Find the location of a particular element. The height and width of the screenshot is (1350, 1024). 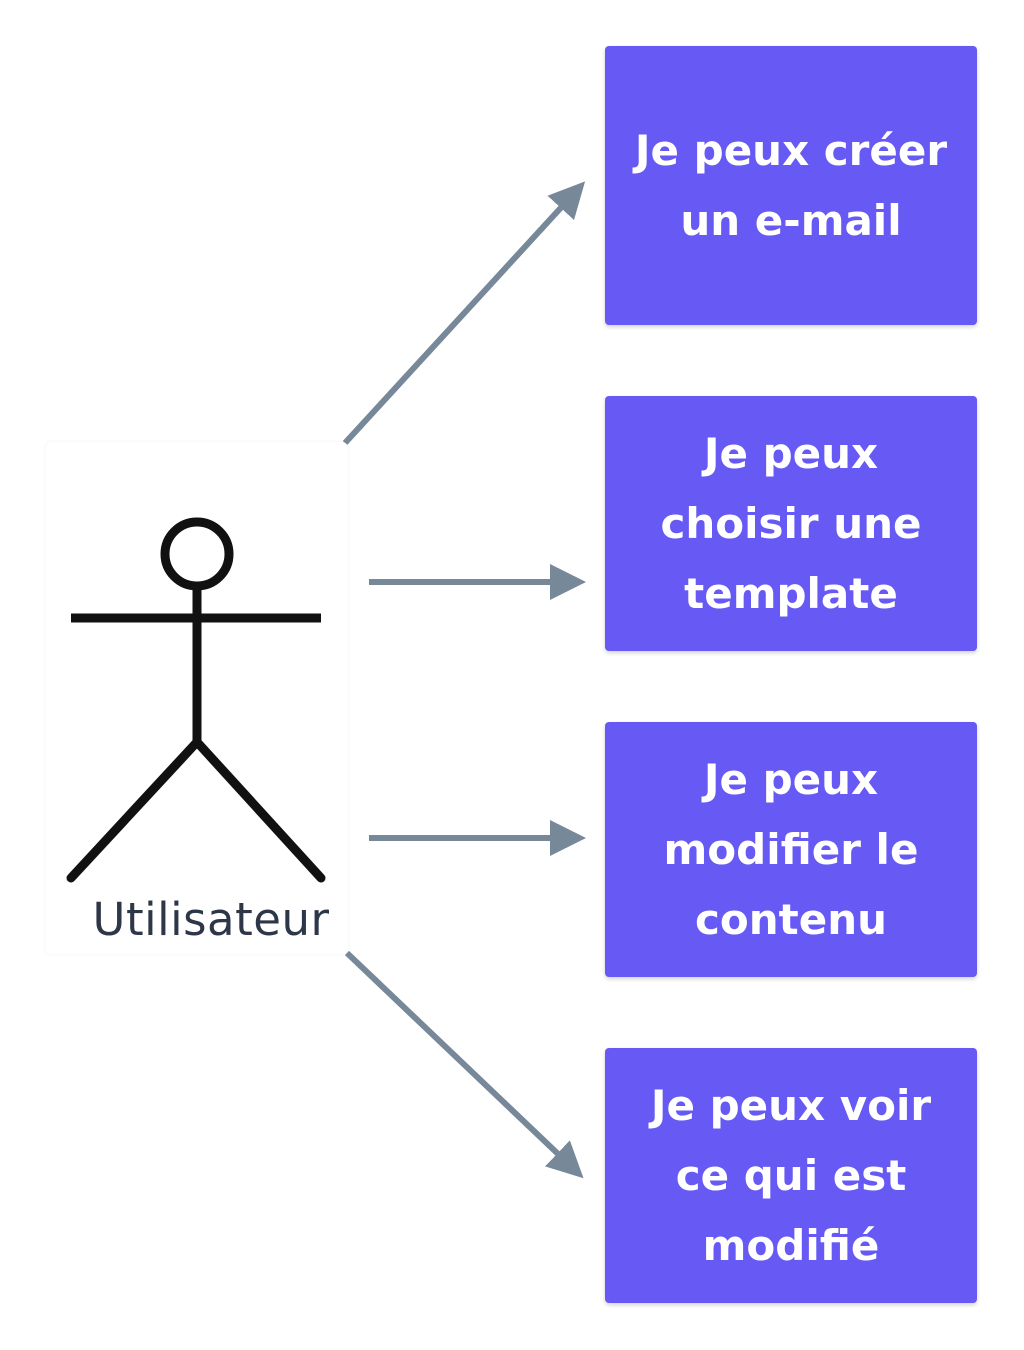

use-case-edit-content: Je peux modifier le contenu is located at coordinates (791, 849).